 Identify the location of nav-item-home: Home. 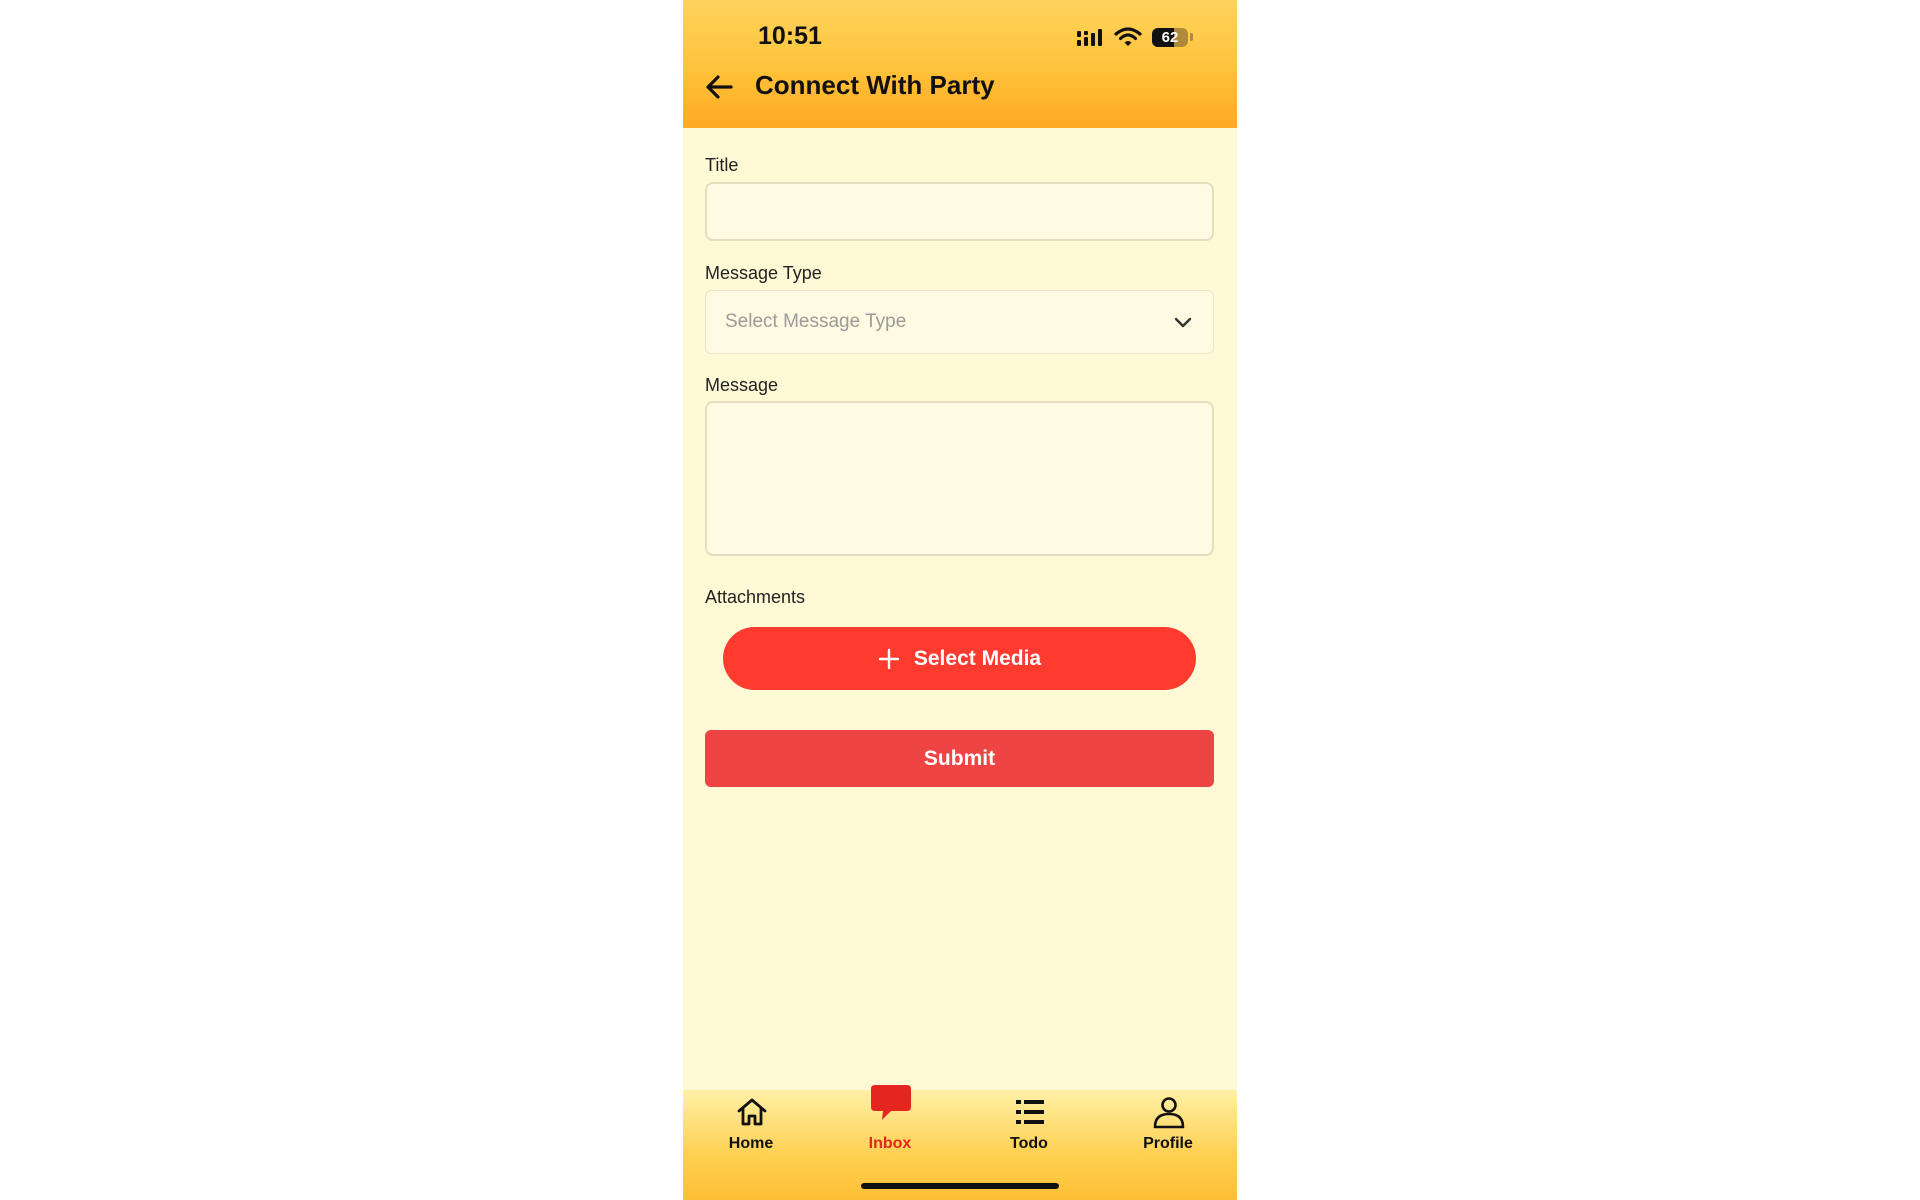
(751, 1140).